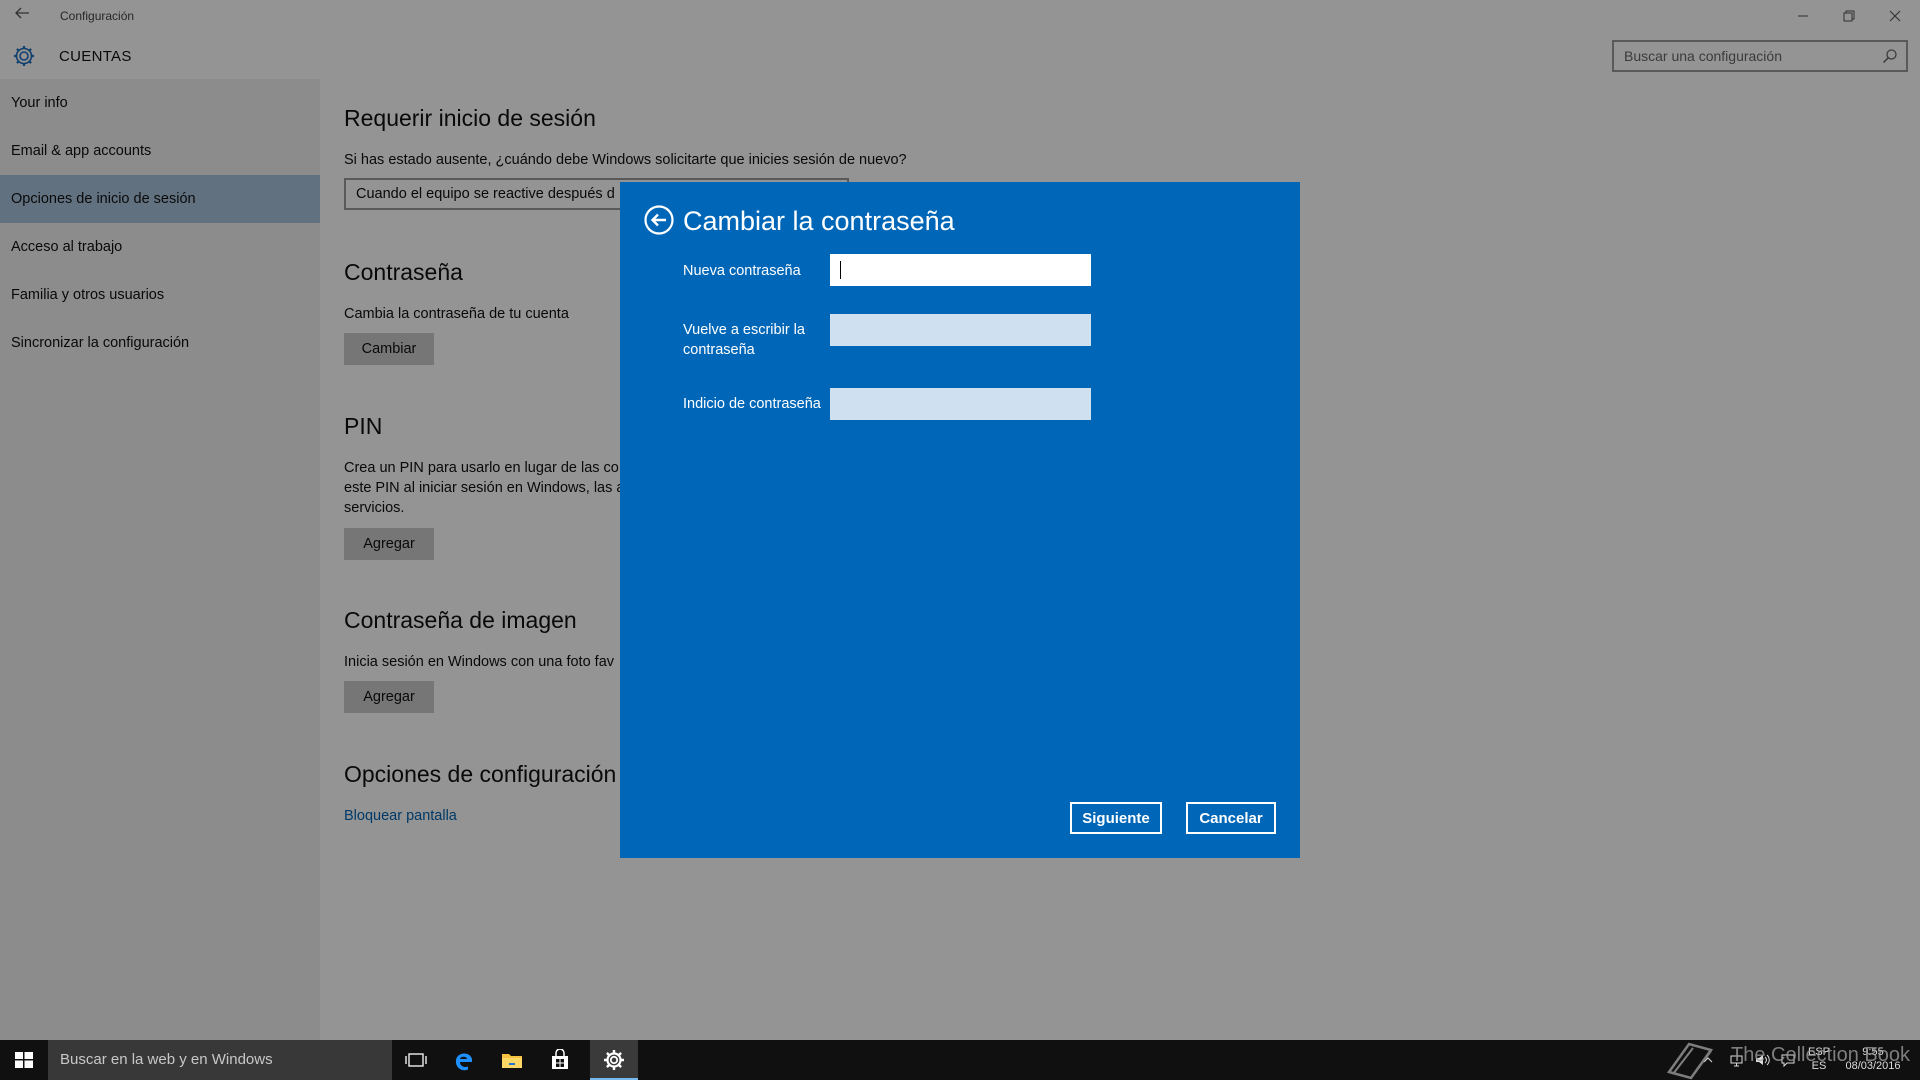 This screenshot has height=1080, width=1920. I want to click on task-view-icon, so click(416, 1060).